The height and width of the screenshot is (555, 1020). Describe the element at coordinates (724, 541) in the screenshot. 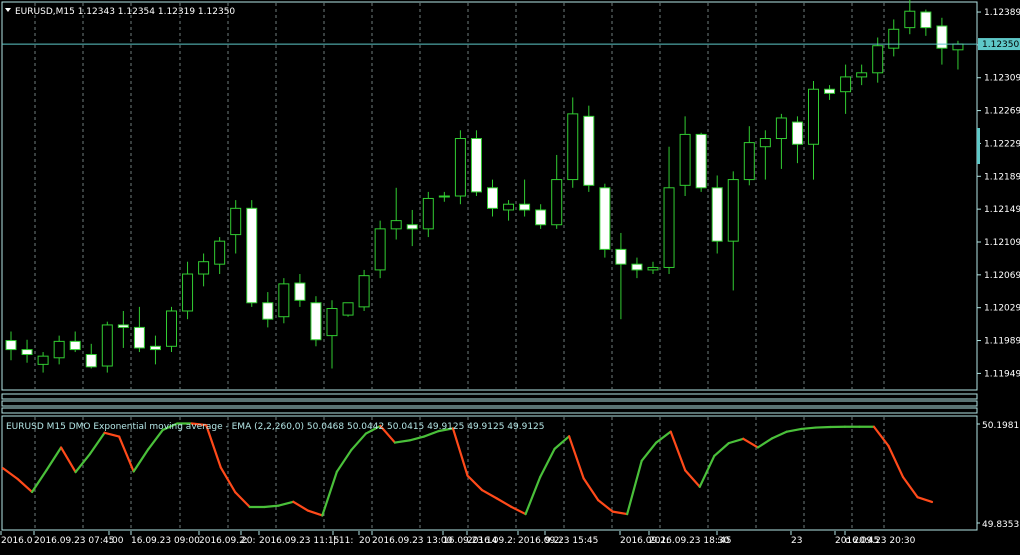

I see `time-tick-label: :45` at that location.